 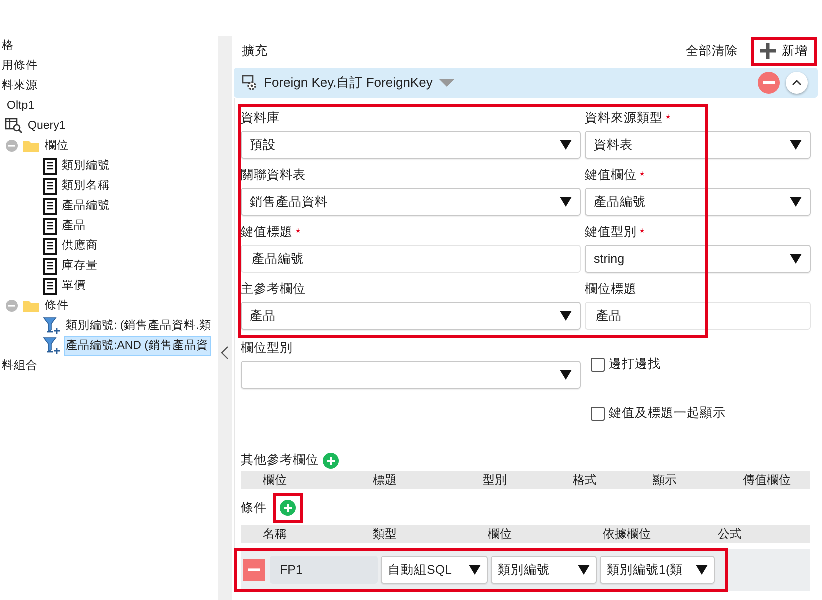 What do you see at coordinates (86, 206) in the screenshot?
I see `tree-item: 產品編號` at bounding box center [86, 206].